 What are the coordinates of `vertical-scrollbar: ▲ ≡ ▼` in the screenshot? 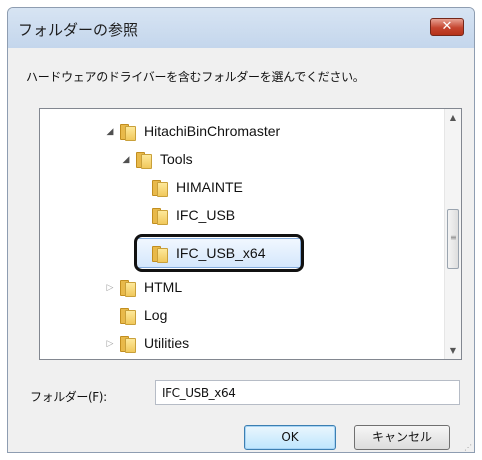 It's located at (452, 234).